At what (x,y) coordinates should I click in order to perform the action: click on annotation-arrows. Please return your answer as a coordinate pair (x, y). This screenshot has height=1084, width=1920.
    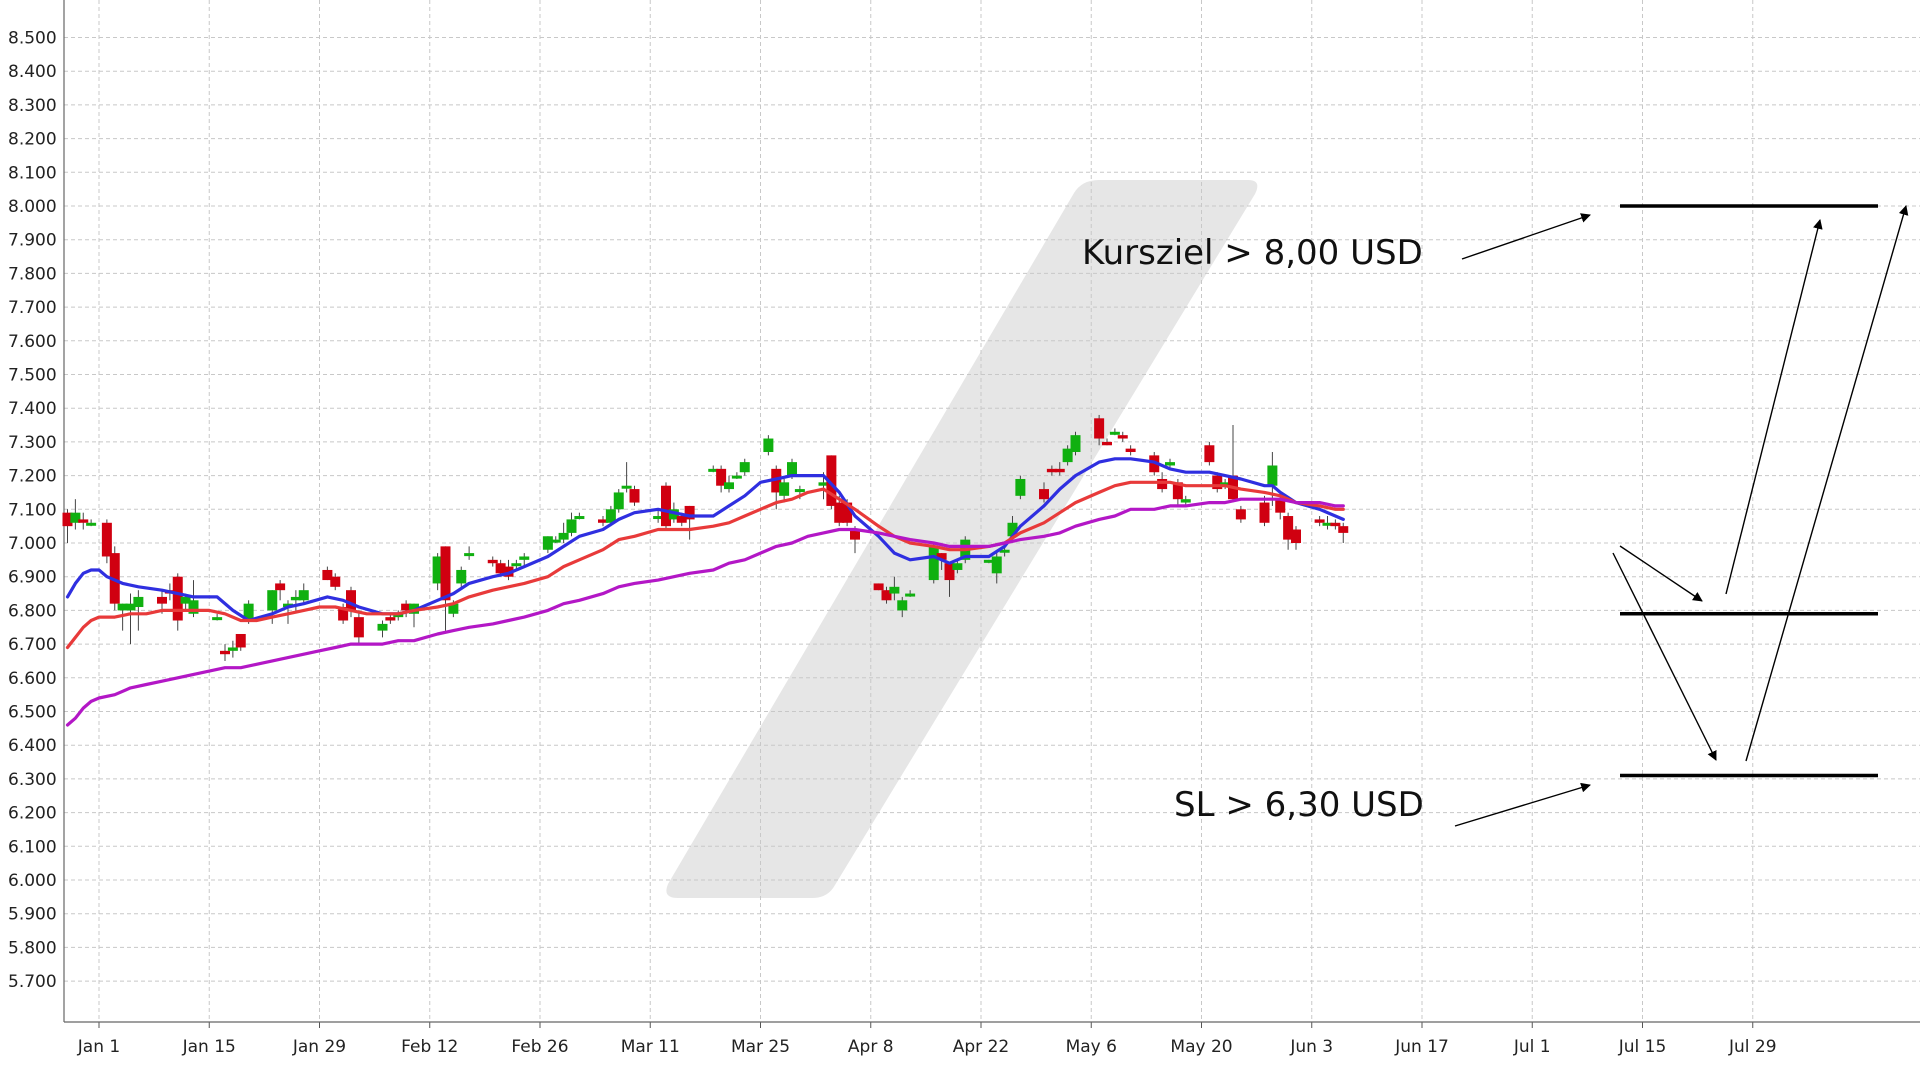
    Looking at the image, I should click on (1681, 516).